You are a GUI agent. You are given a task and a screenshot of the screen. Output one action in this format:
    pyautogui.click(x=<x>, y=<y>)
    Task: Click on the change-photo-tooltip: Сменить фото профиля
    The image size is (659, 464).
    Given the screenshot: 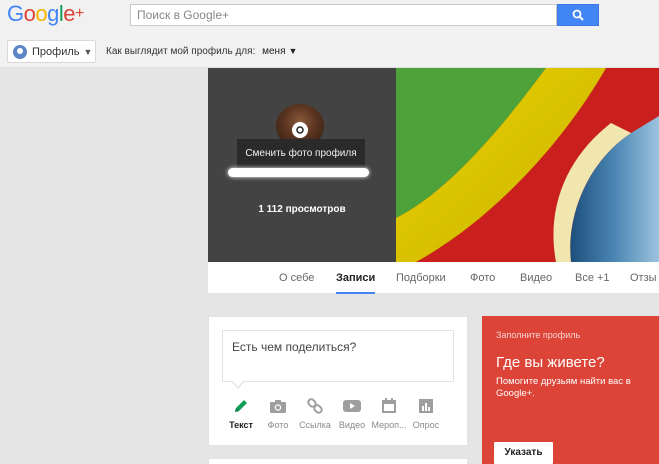 What is the action you would take?
    pyautogui.click(x=301, y=154)
    